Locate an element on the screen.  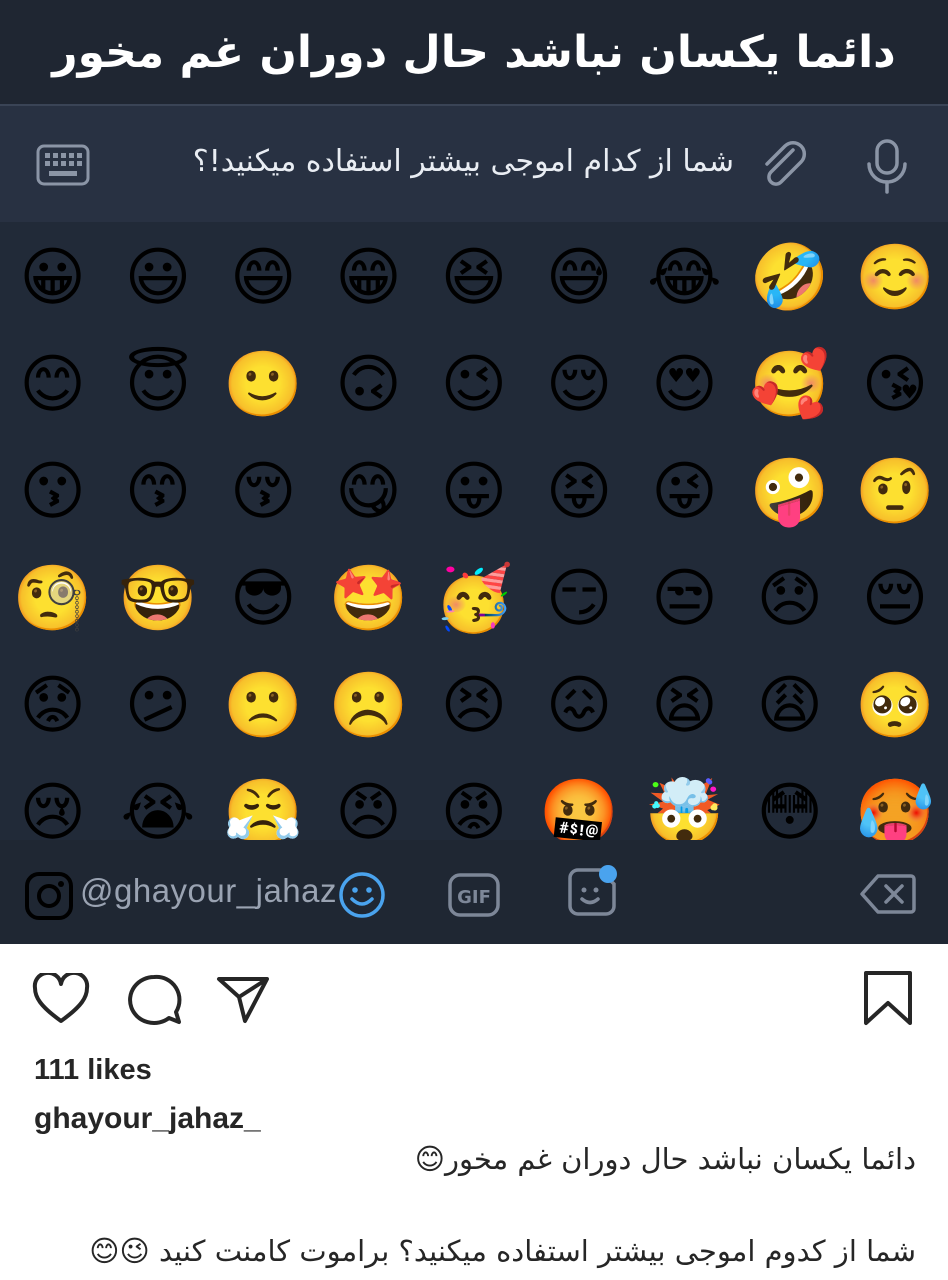
emoji-key: 🙂 is located at coordinates (263, 385).